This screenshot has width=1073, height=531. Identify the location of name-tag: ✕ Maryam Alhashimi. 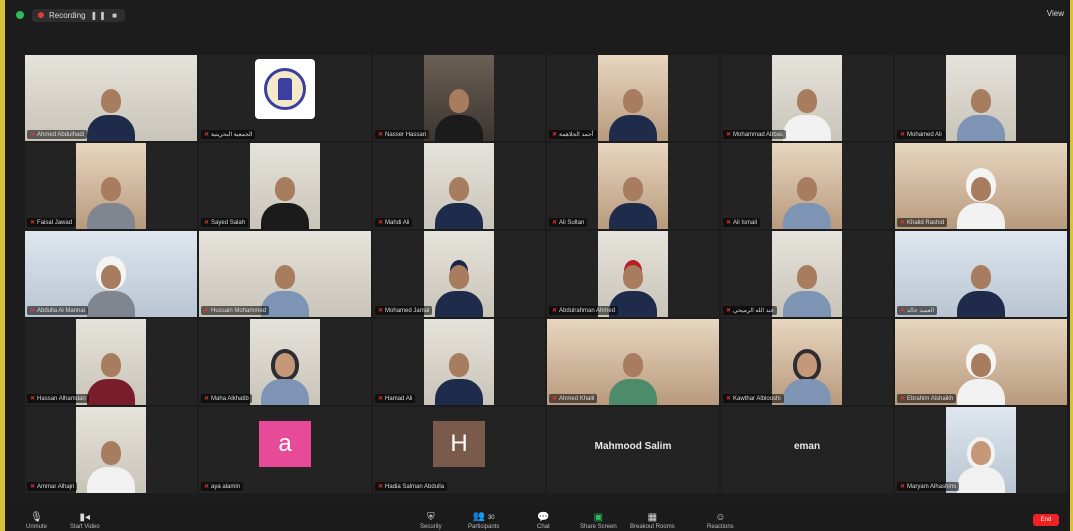
(928, 486).